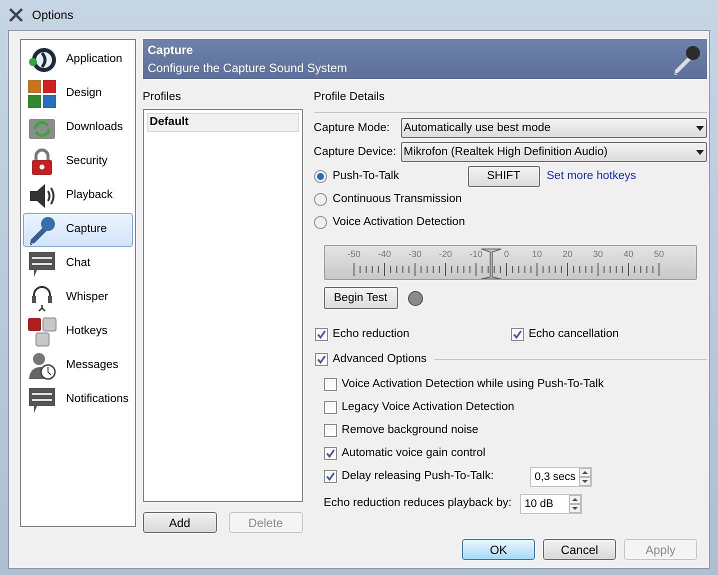  I want to click on user-clock-icon, so click(42, 366).